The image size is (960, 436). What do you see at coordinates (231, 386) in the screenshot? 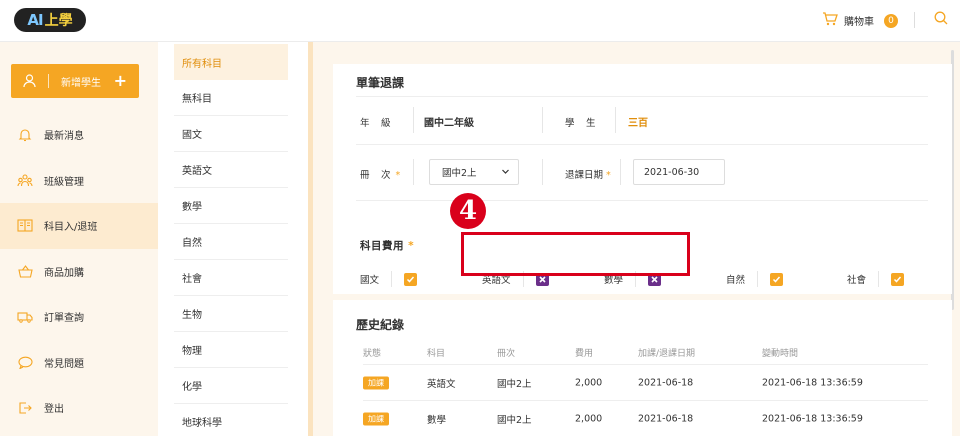
I see `subject-item: 化學` at bounding box center [231, 386].